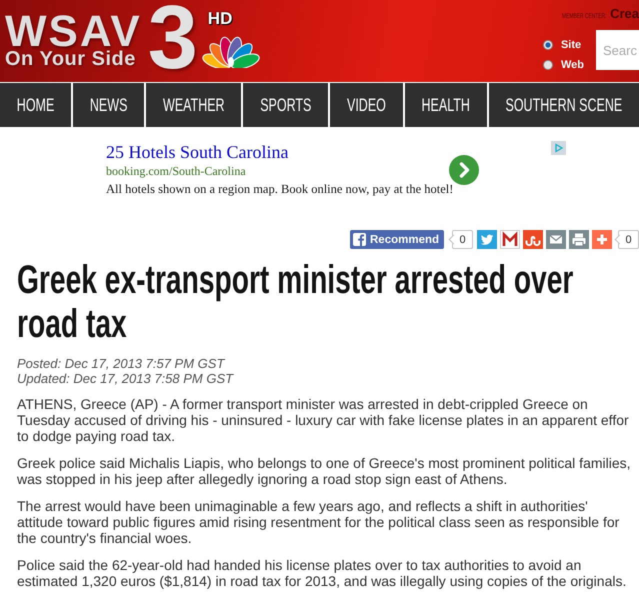  Describe the element at coordinates (197, 152) in the screenshot. I see `ad-title-link: 25 Hotels South Carolina` at that location.